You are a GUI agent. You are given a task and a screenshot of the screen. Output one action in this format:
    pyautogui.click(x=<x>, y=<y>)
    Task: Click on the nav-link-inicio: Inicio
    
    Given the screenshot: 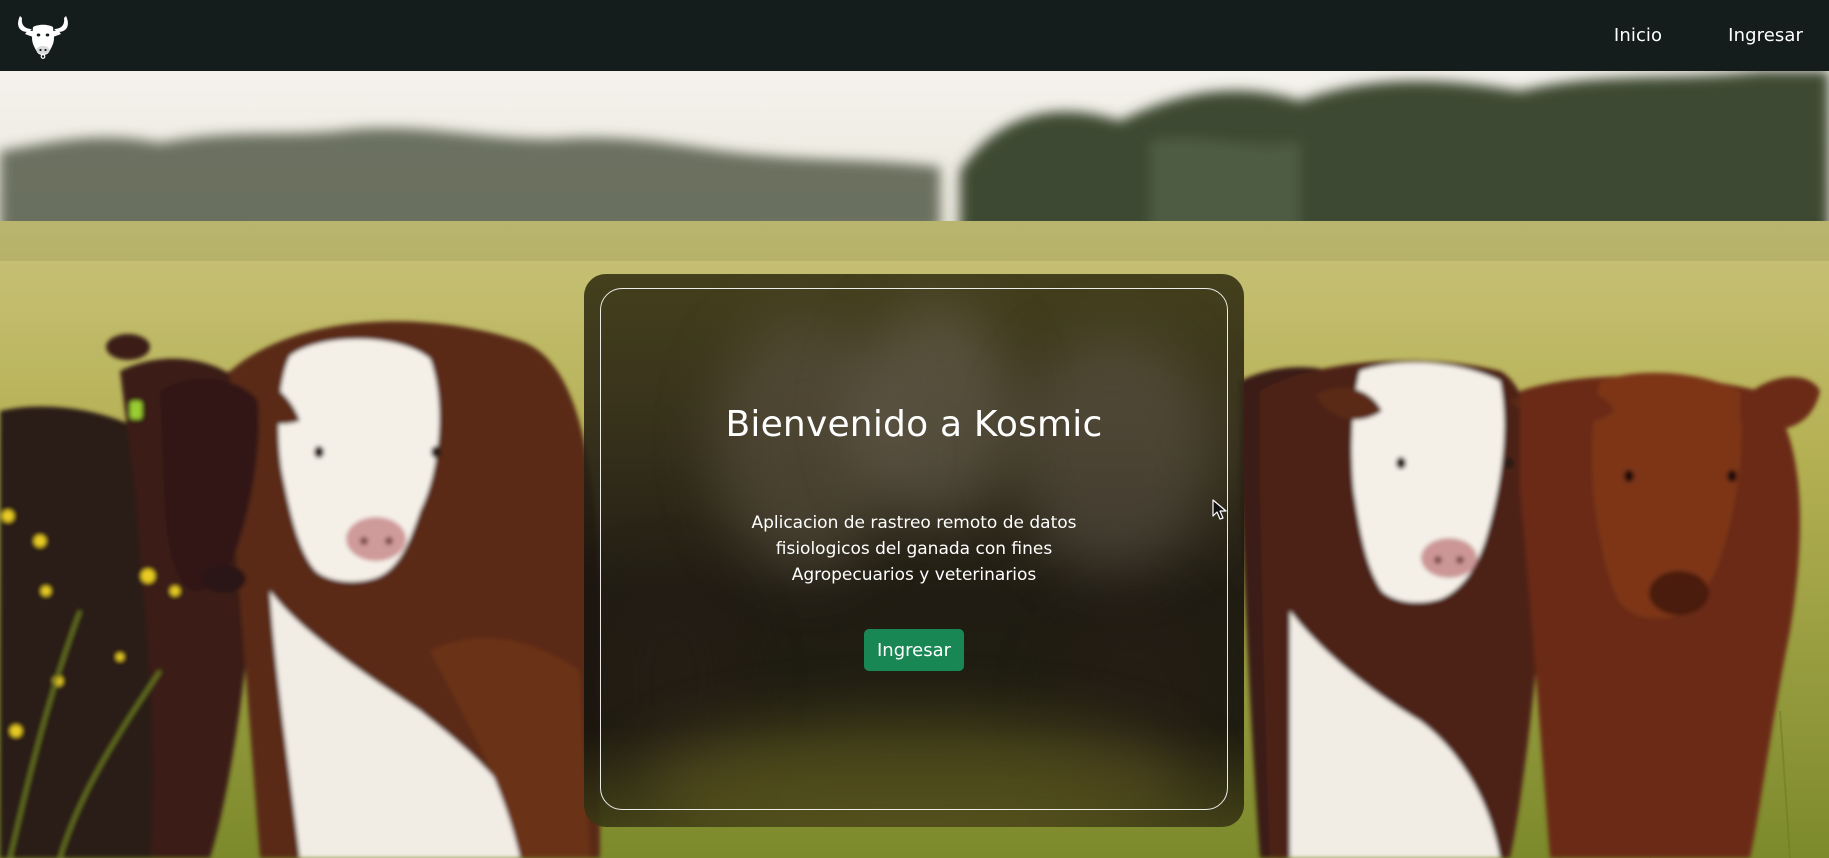 What is the action you would take?
    pyautogui.click(x=1638, y=35)
    